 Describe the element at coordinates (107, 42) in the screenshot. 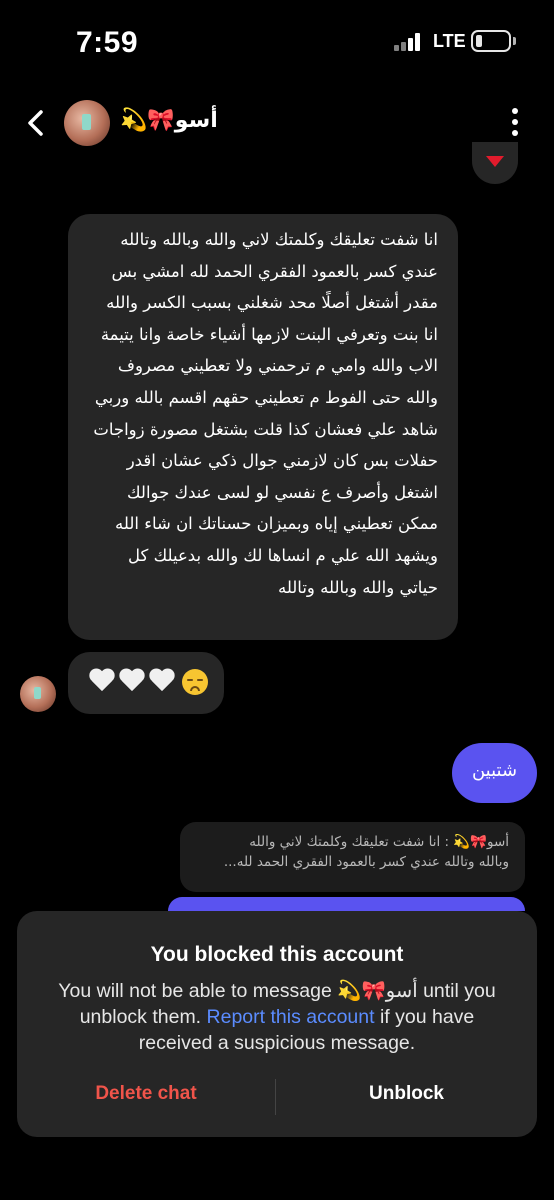

I see `status-time: 7:59` at that location.